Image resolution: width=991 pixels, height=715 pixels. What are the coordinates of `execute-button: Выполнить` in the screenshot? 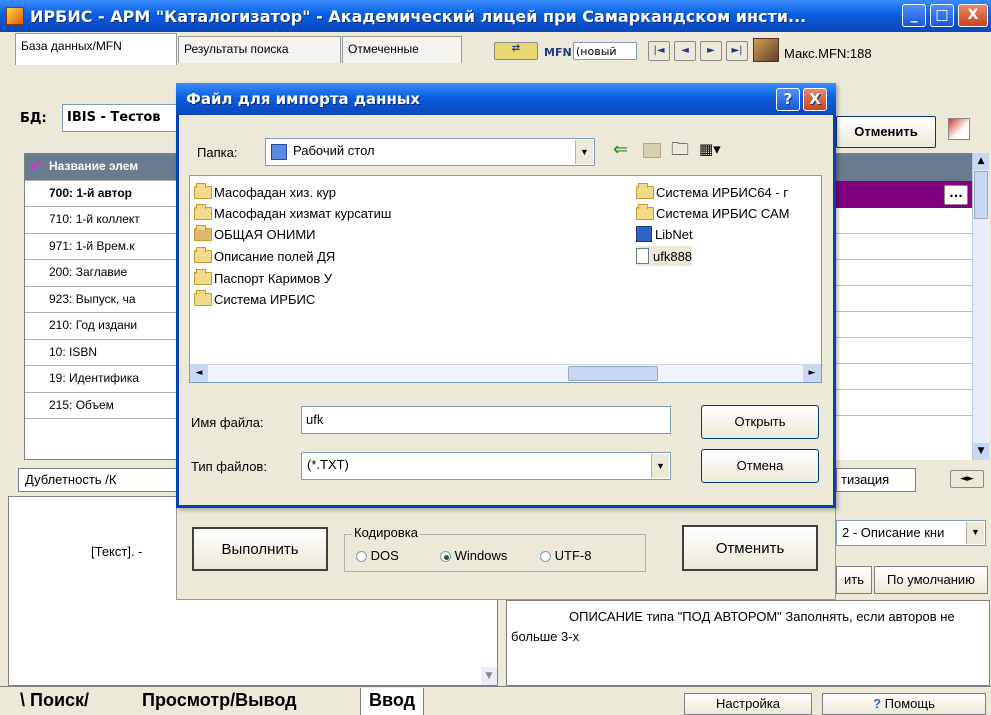 It's located at (260, 549).